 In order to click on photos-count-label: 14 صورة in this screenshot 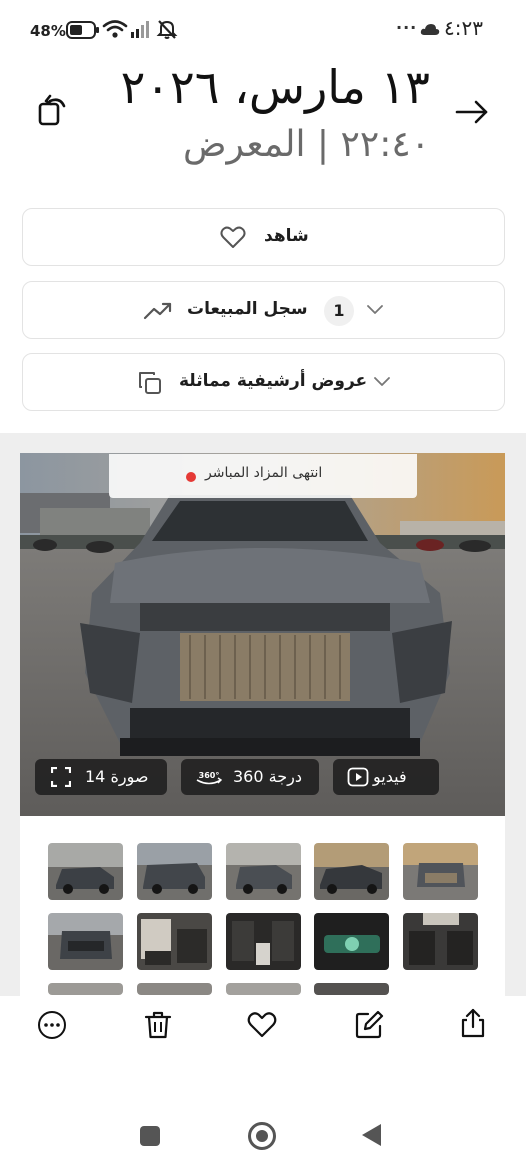, I will do `click(117, 776)`.